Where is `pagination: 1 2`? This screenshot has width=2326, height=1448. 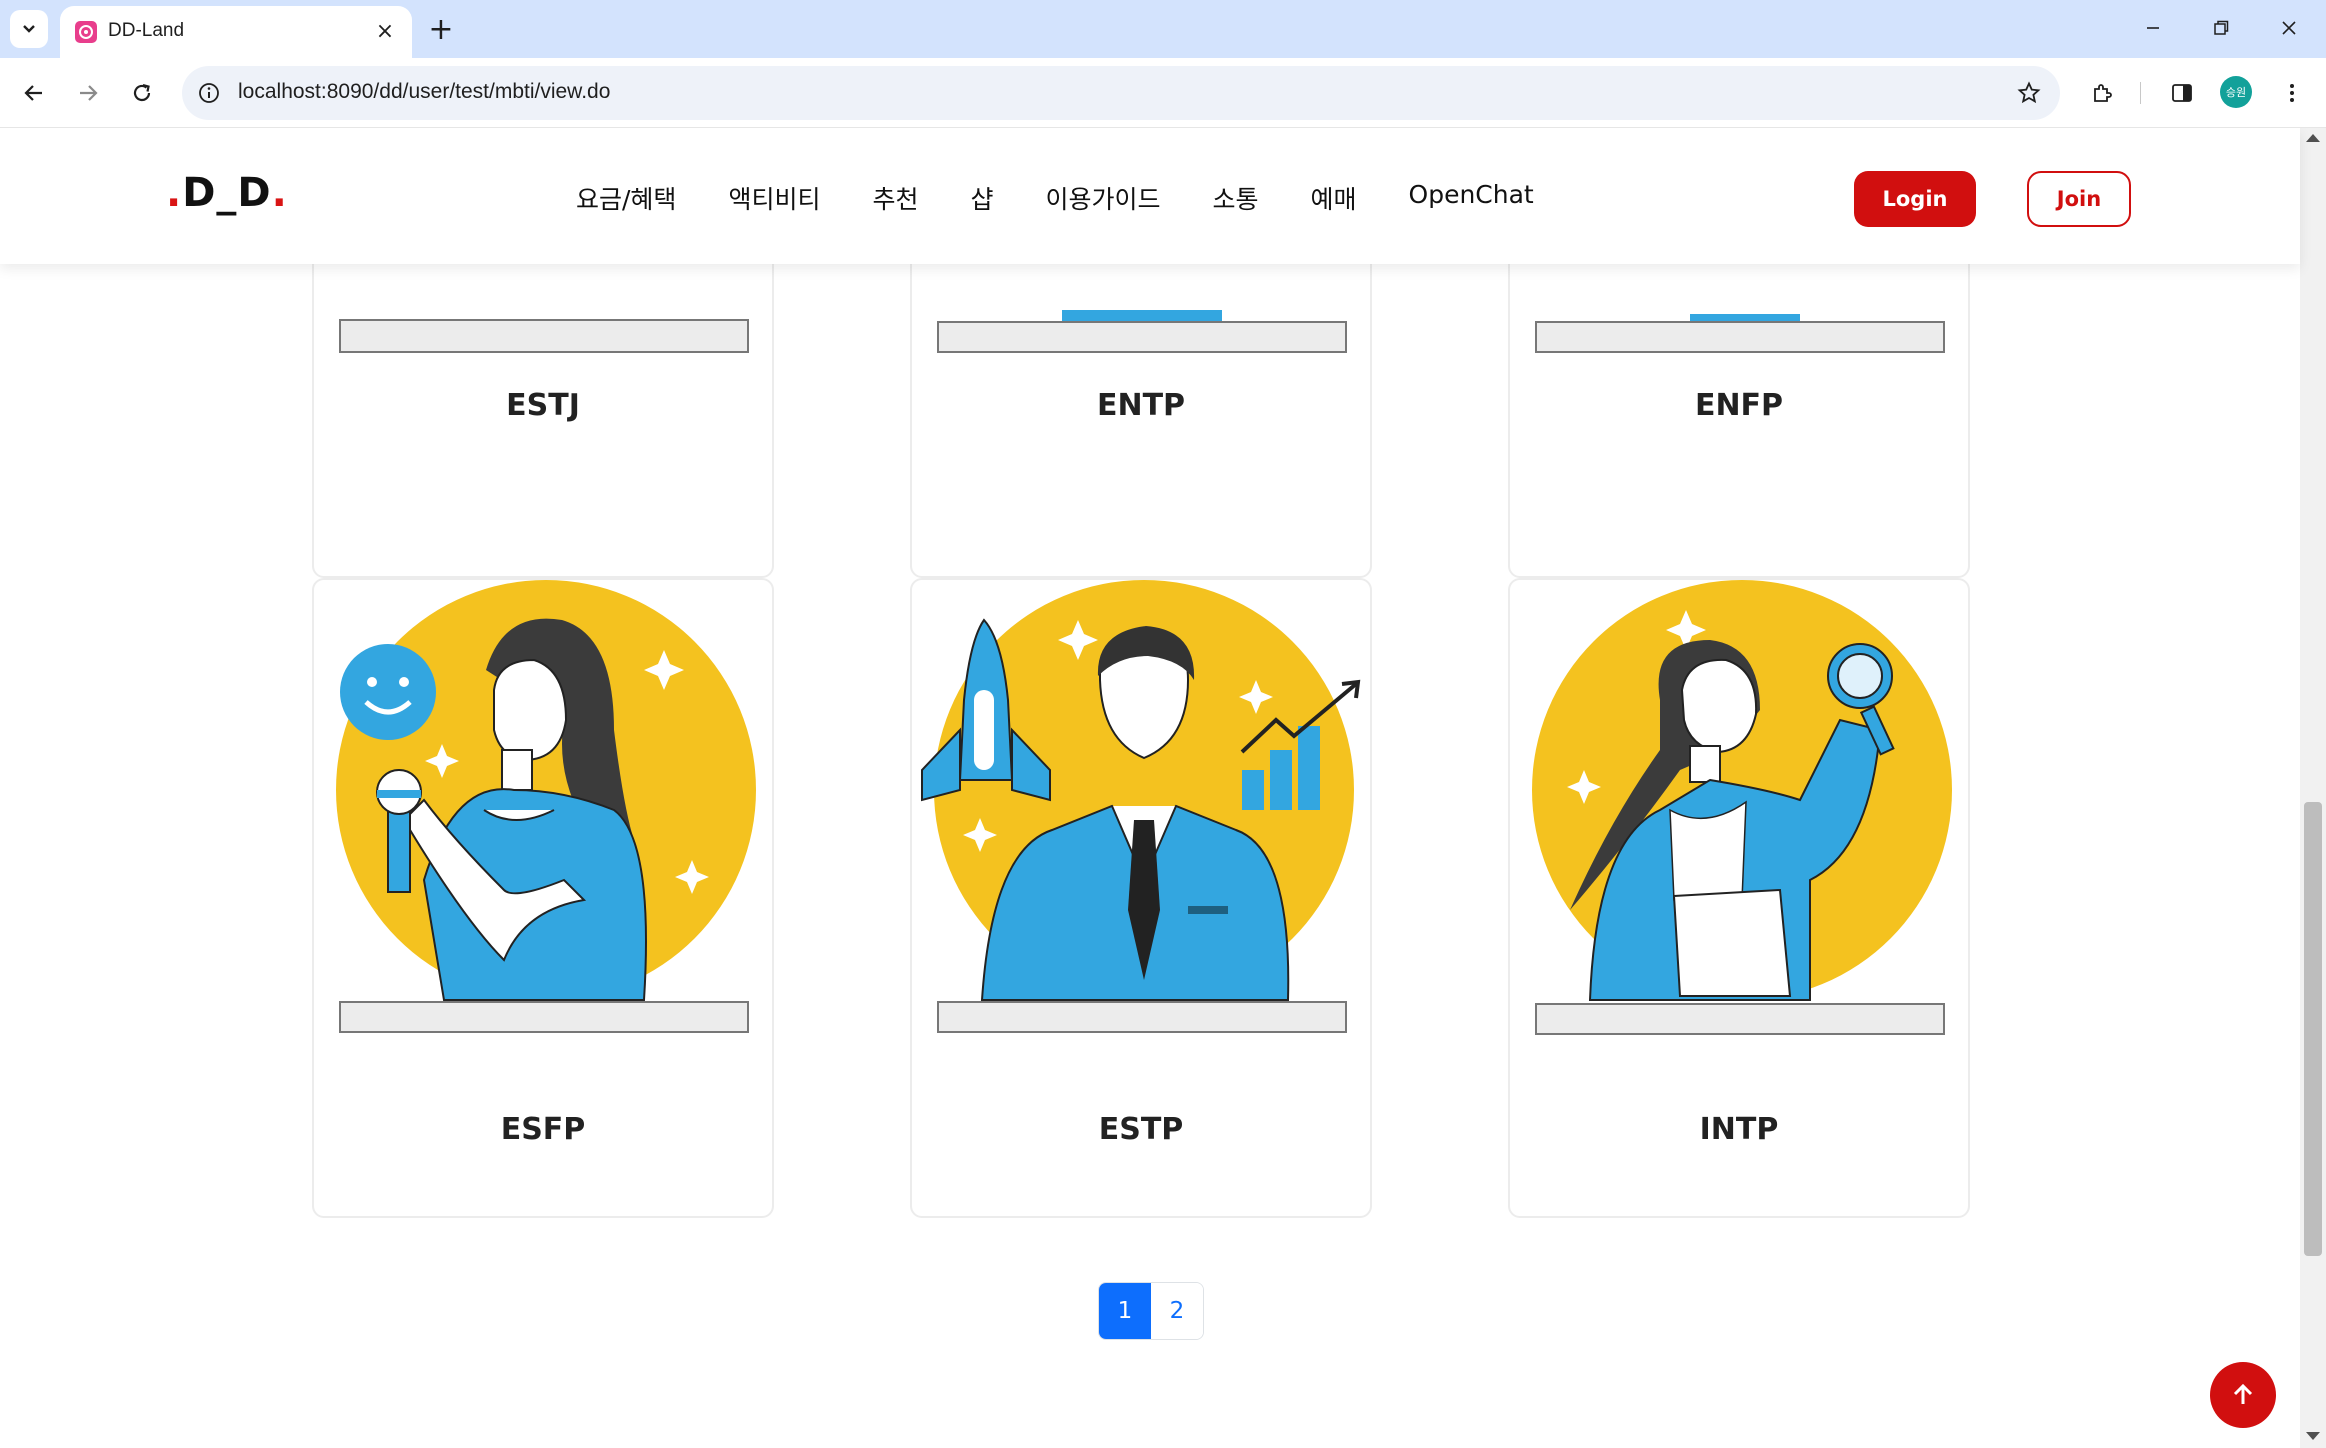
pagination: 1 2 is located at coordinates (1151, 1311).